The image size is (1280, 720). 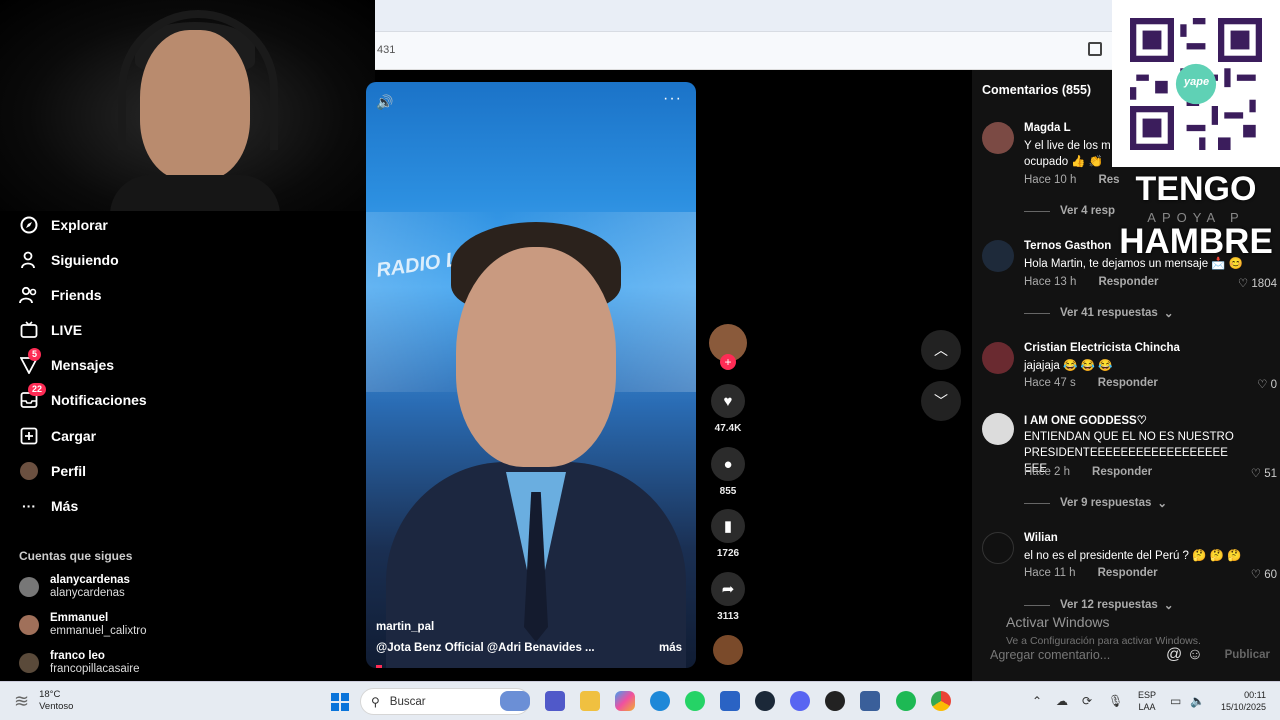 What do you see at coordinates (1270, 575) in the screenshot?
I see `comment-like-count: 60` at bounding box center [1270, 575].